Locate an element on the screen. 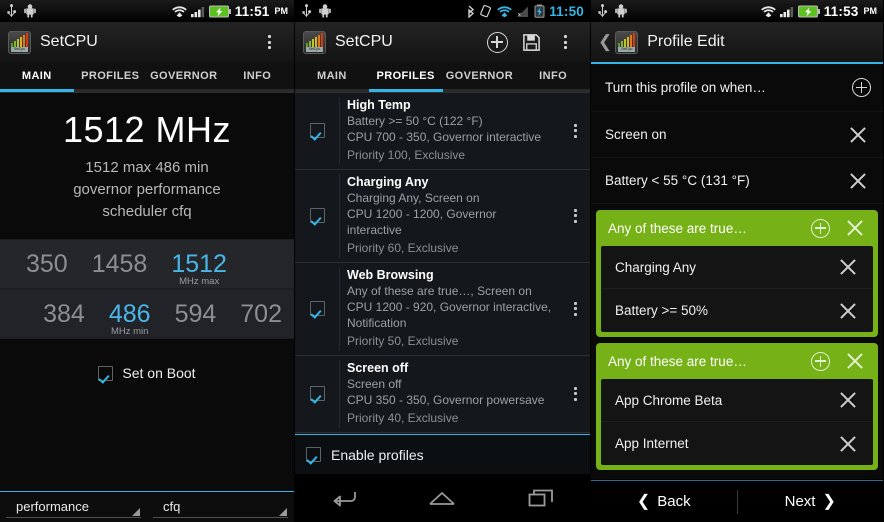  min-option-2: 594 is located at coordinates (196, 314).